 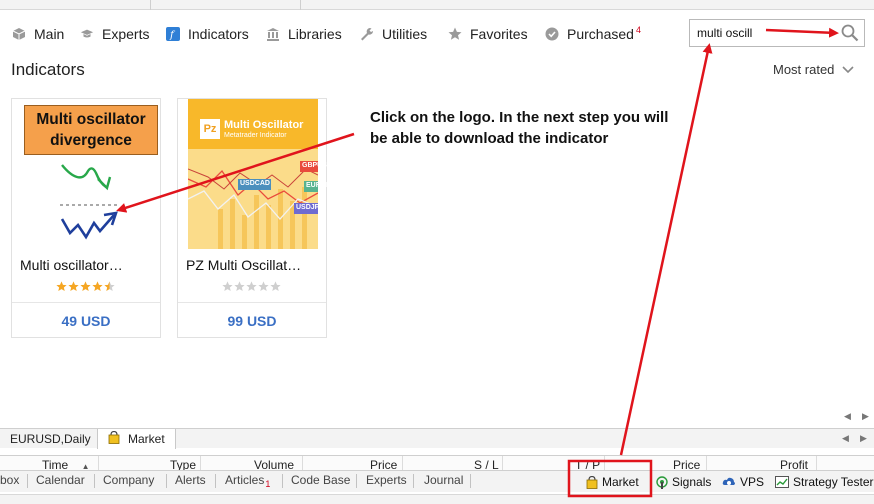 I want to click on nav-favorites-label: Favorites, so click(x=499, y=34).